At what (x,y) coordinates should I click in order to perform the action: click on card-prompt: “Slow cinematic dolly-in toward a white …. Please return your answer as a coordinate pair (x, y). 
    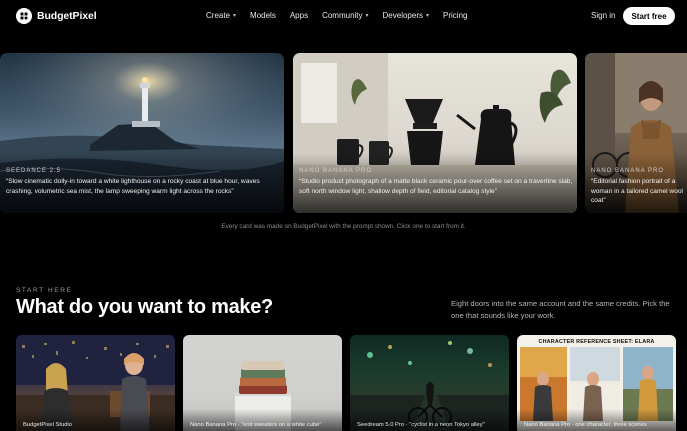
    Looking at the image, I should click on (133, 186).